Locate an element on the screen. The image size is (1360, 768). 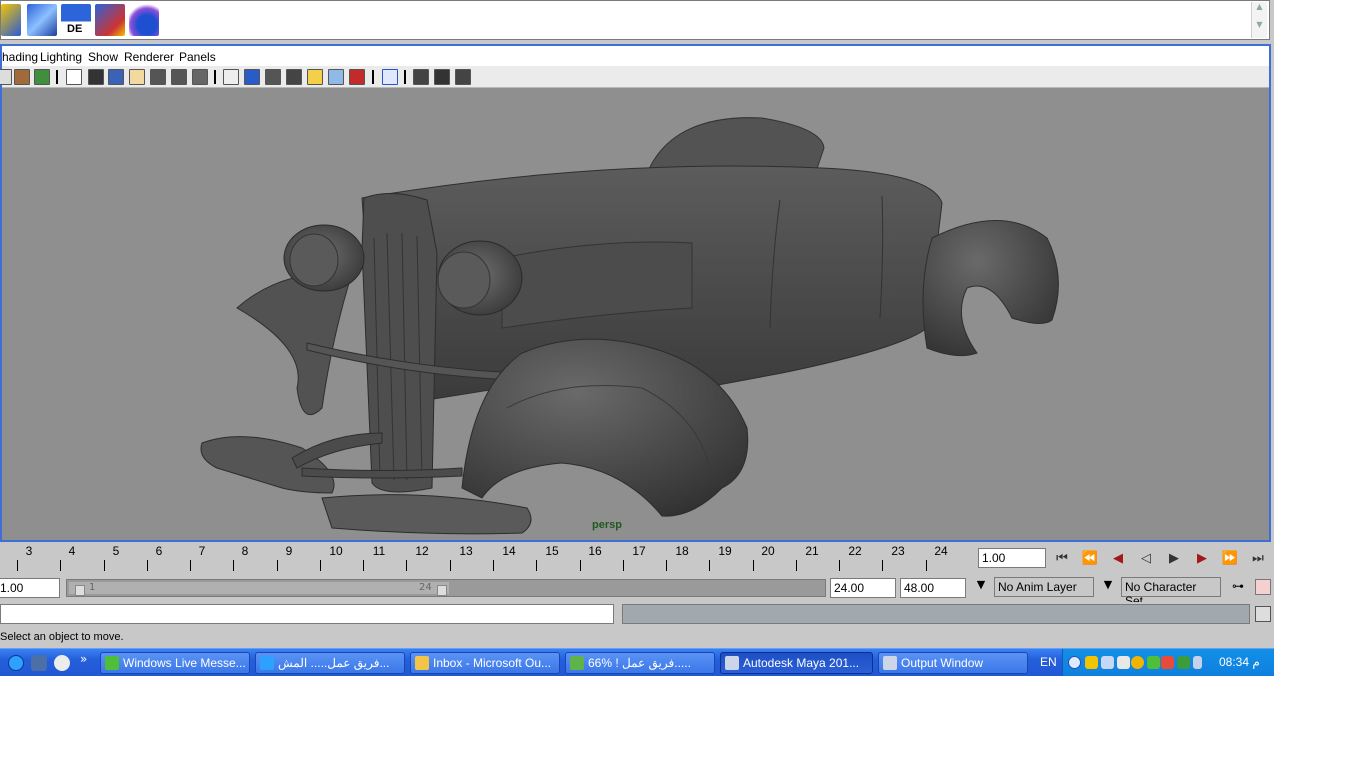
range-start-field is located at coordinates (30, 588).